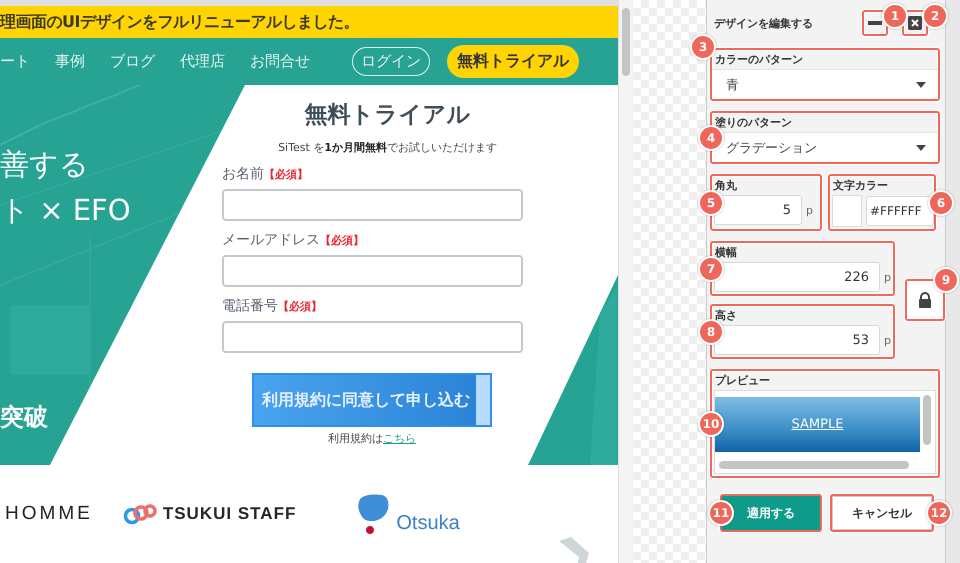  I want to click on nav-link: お問合せ, so click(280, 61).